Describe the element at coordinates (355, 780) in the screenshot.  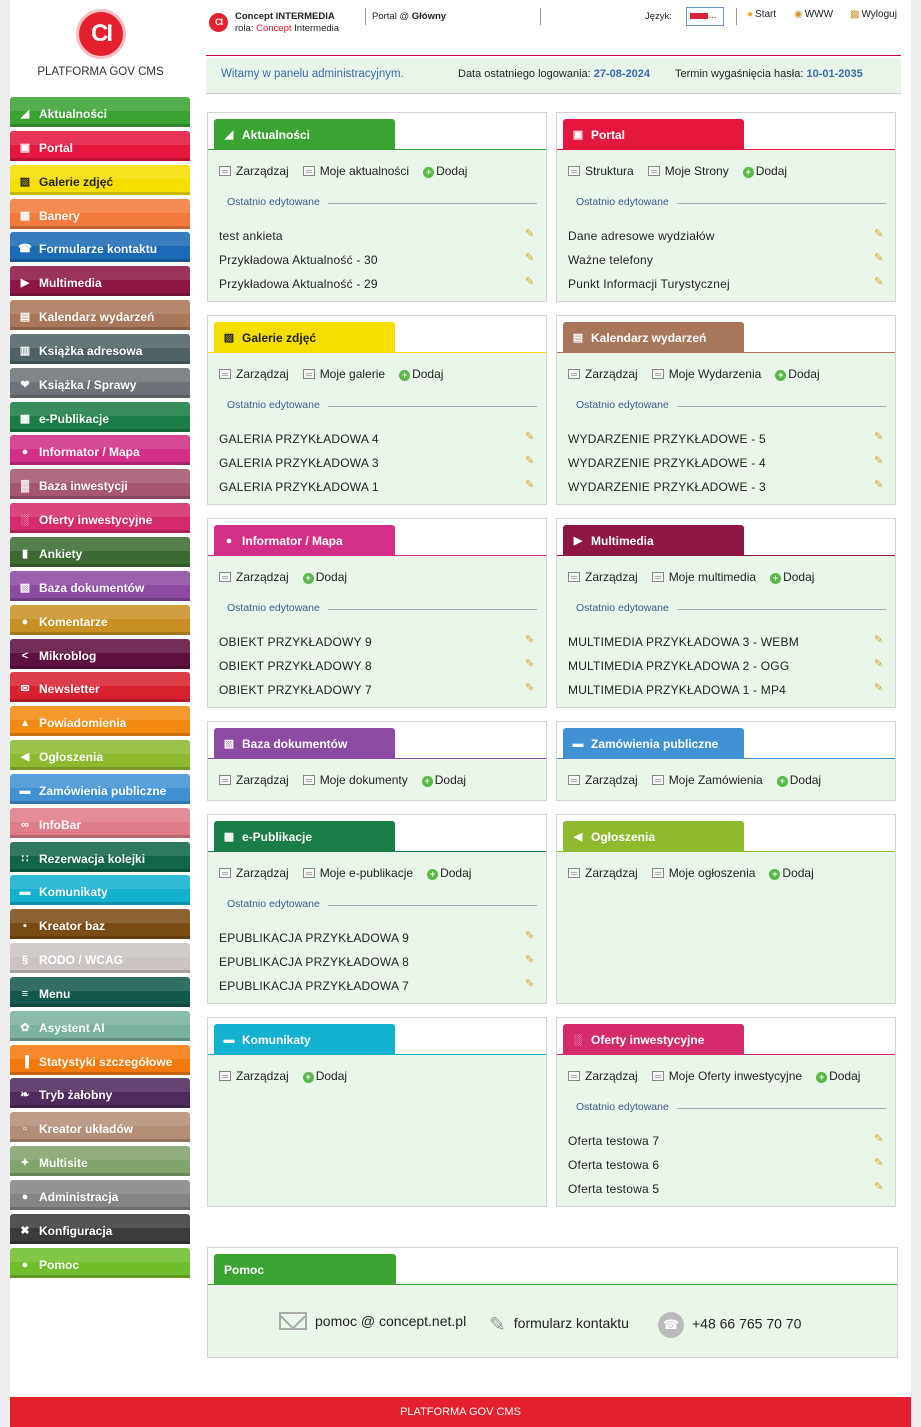
I see `action-link: Moje dokumenty` at that location.